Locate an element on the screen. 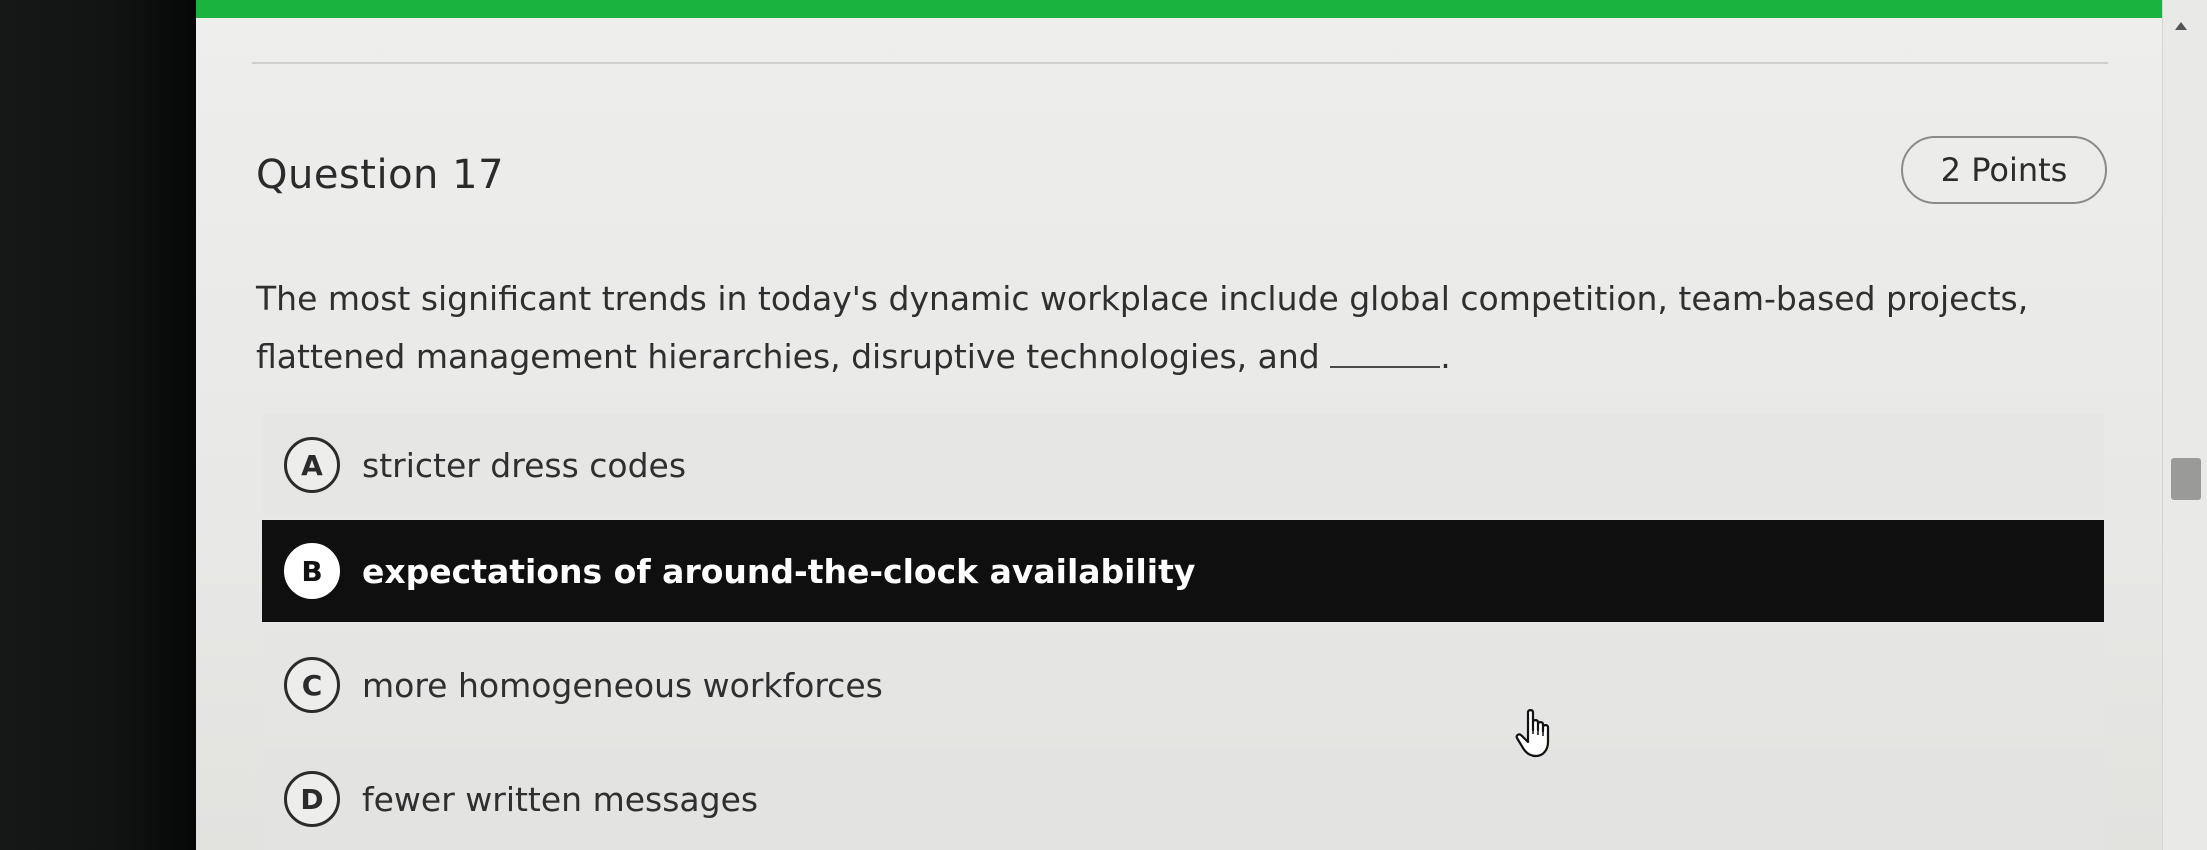 The height and width of the screenshot is (850, 2207). option-letter-badge: D is located at coordinates (312, 799).